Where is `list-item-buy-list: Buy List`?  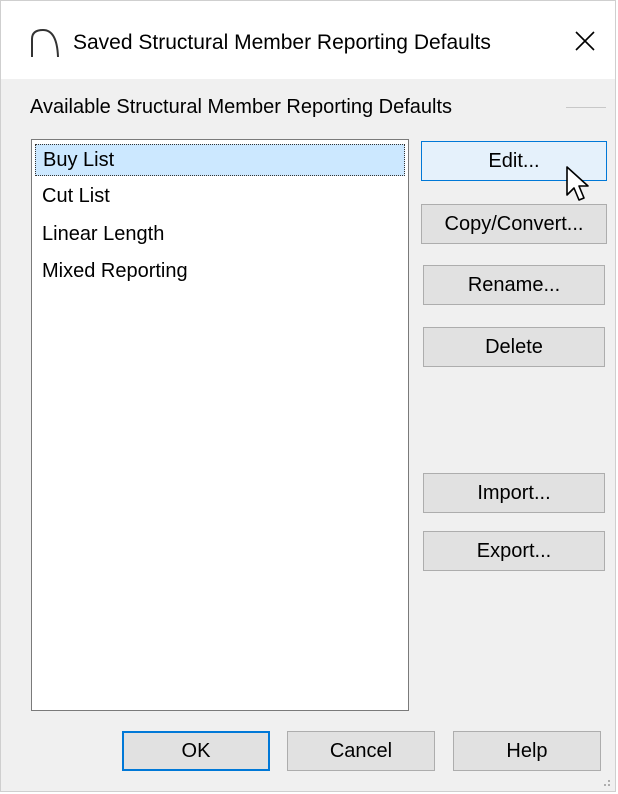
list-item-buy-list: Buy List is located at coordinates (220, 160).